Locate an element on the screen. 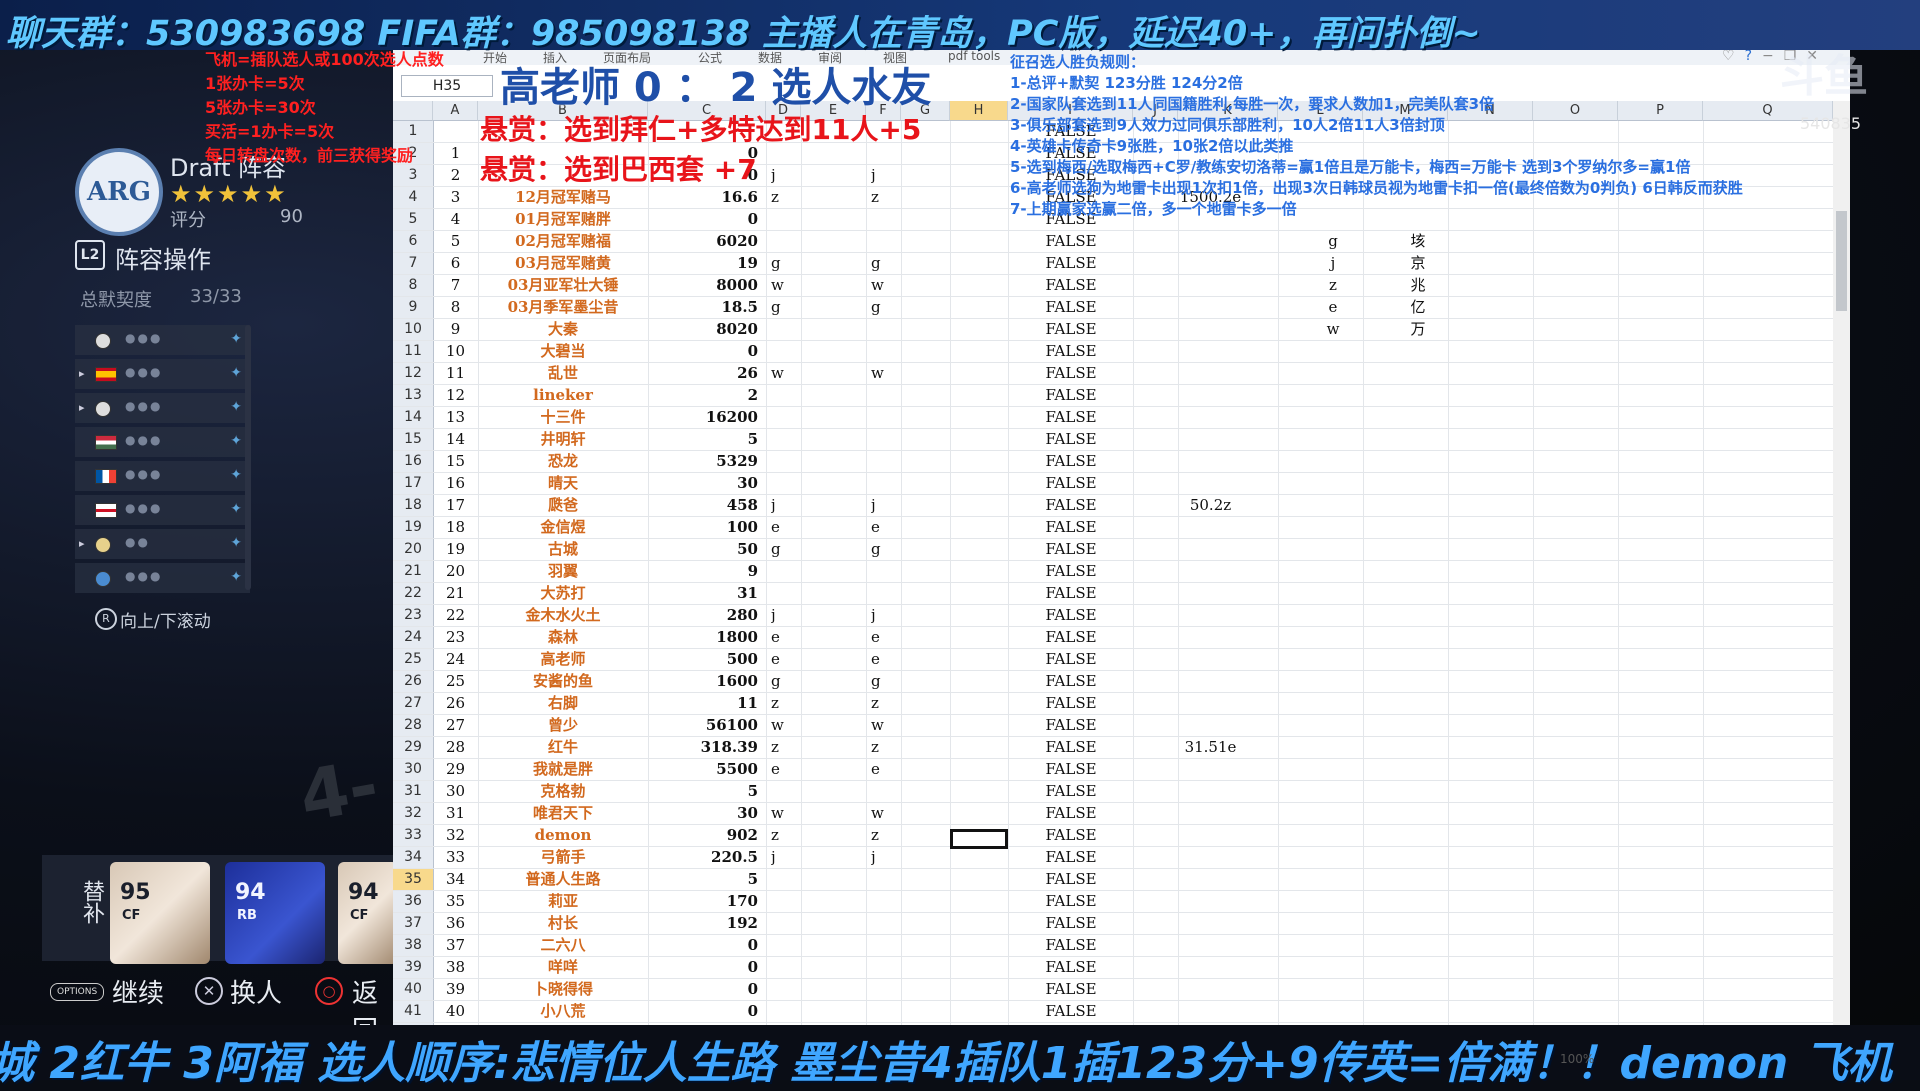  active-cell-h35 is located at coordinates (979, 839).